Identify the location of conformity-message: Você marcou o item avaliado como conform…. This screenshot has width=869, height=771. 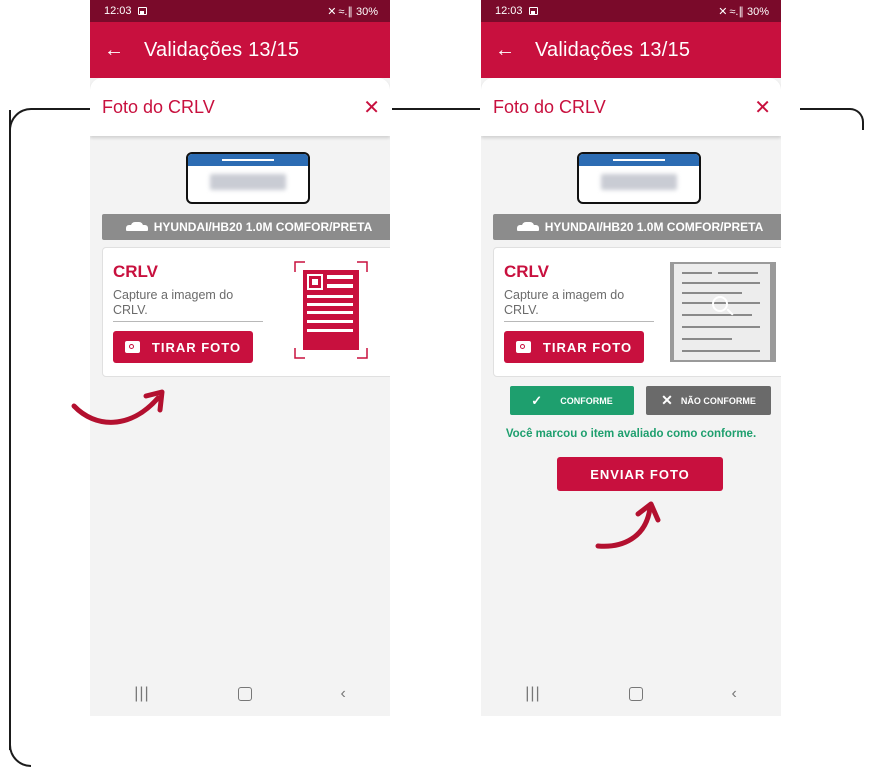
(631, 434).